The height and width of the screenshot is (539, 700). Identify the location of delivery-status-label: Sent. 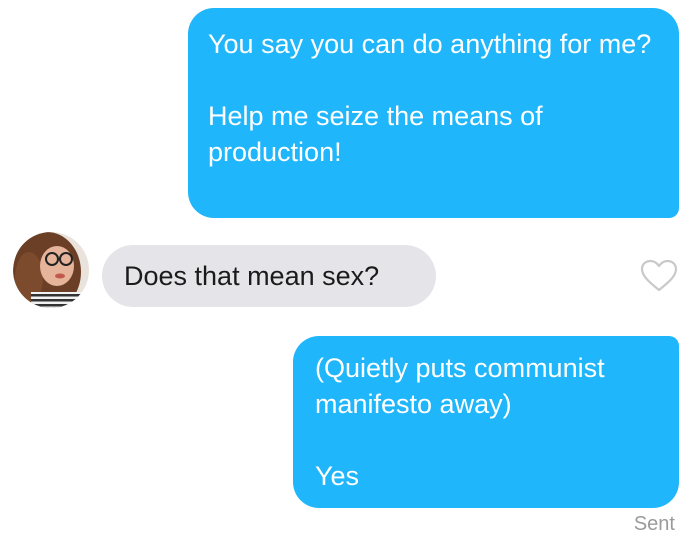
(654, 524).